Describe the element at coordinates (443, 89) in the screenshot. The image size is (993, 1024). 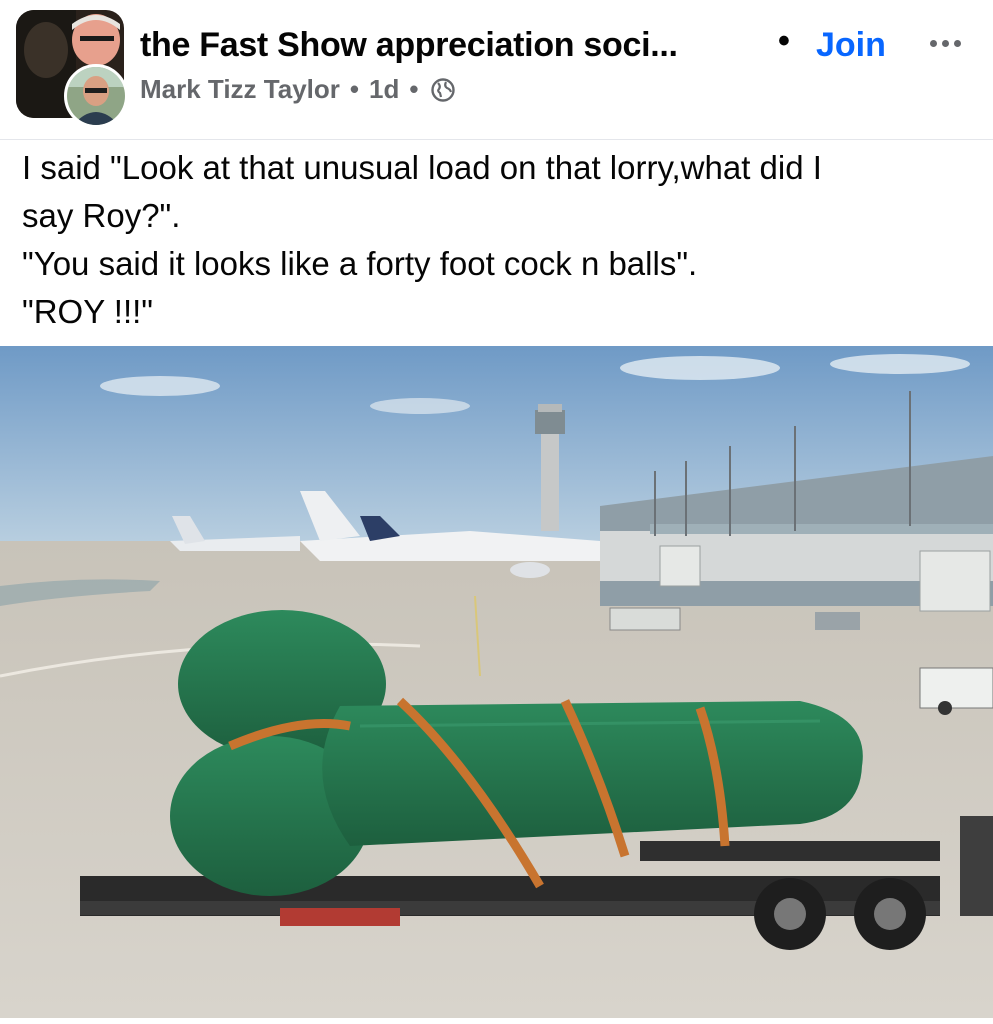
I see `globe-icon` at that location.